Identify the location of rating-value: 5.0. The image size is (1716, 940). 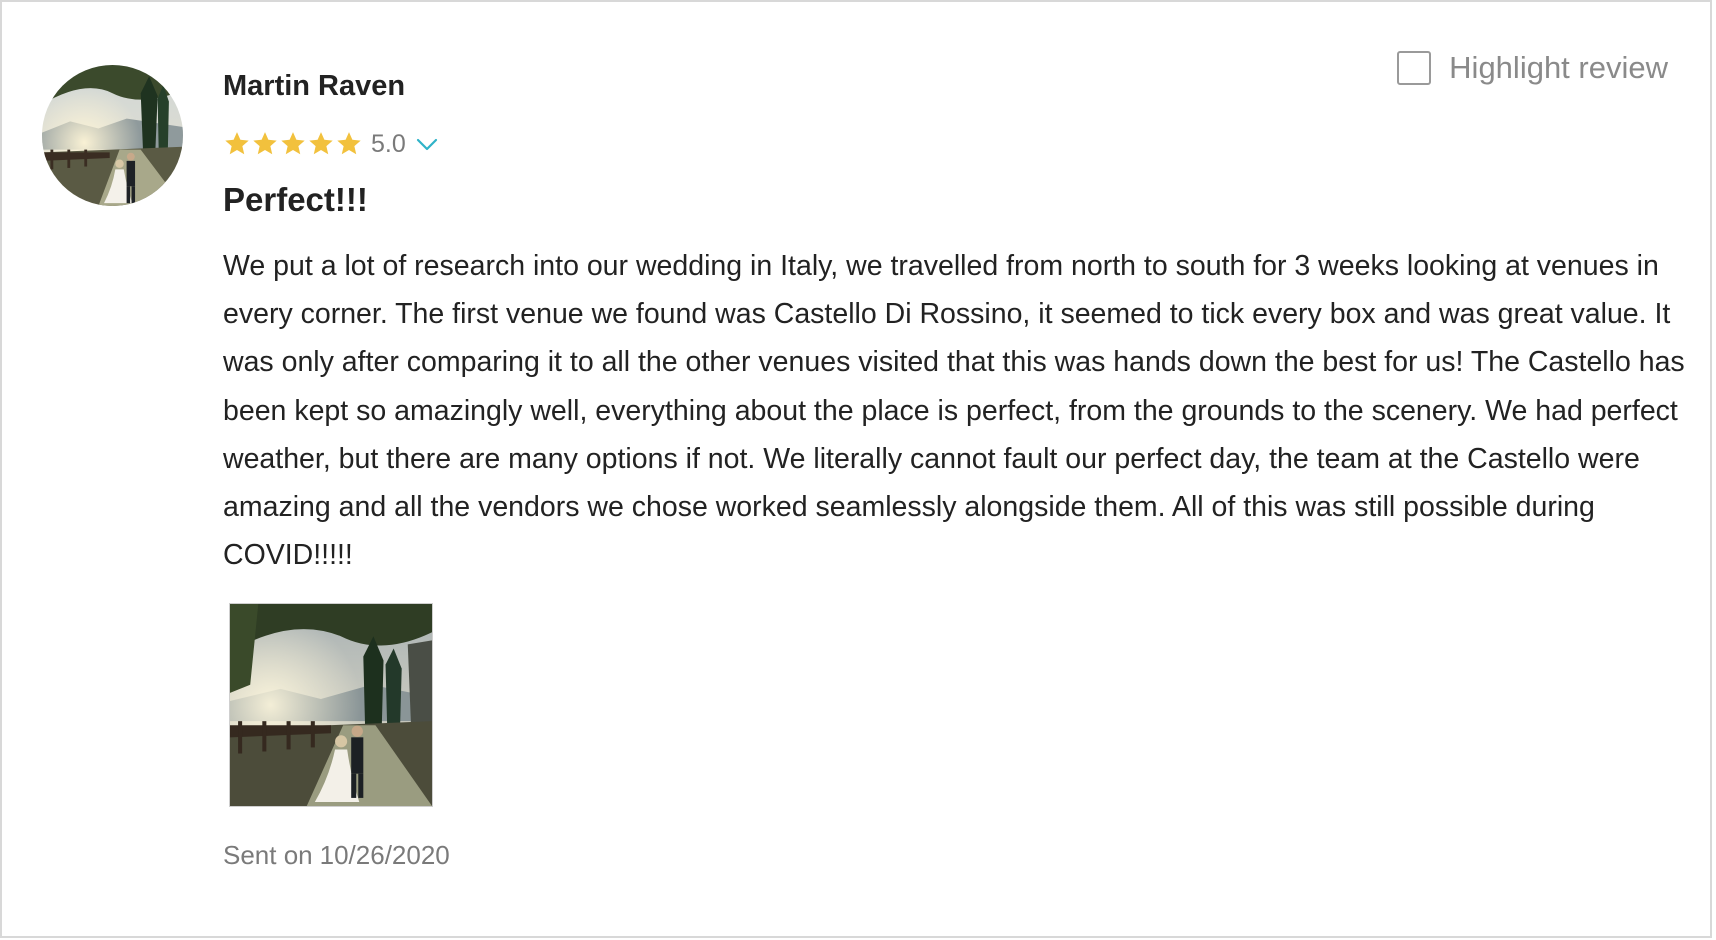
(388, 143).